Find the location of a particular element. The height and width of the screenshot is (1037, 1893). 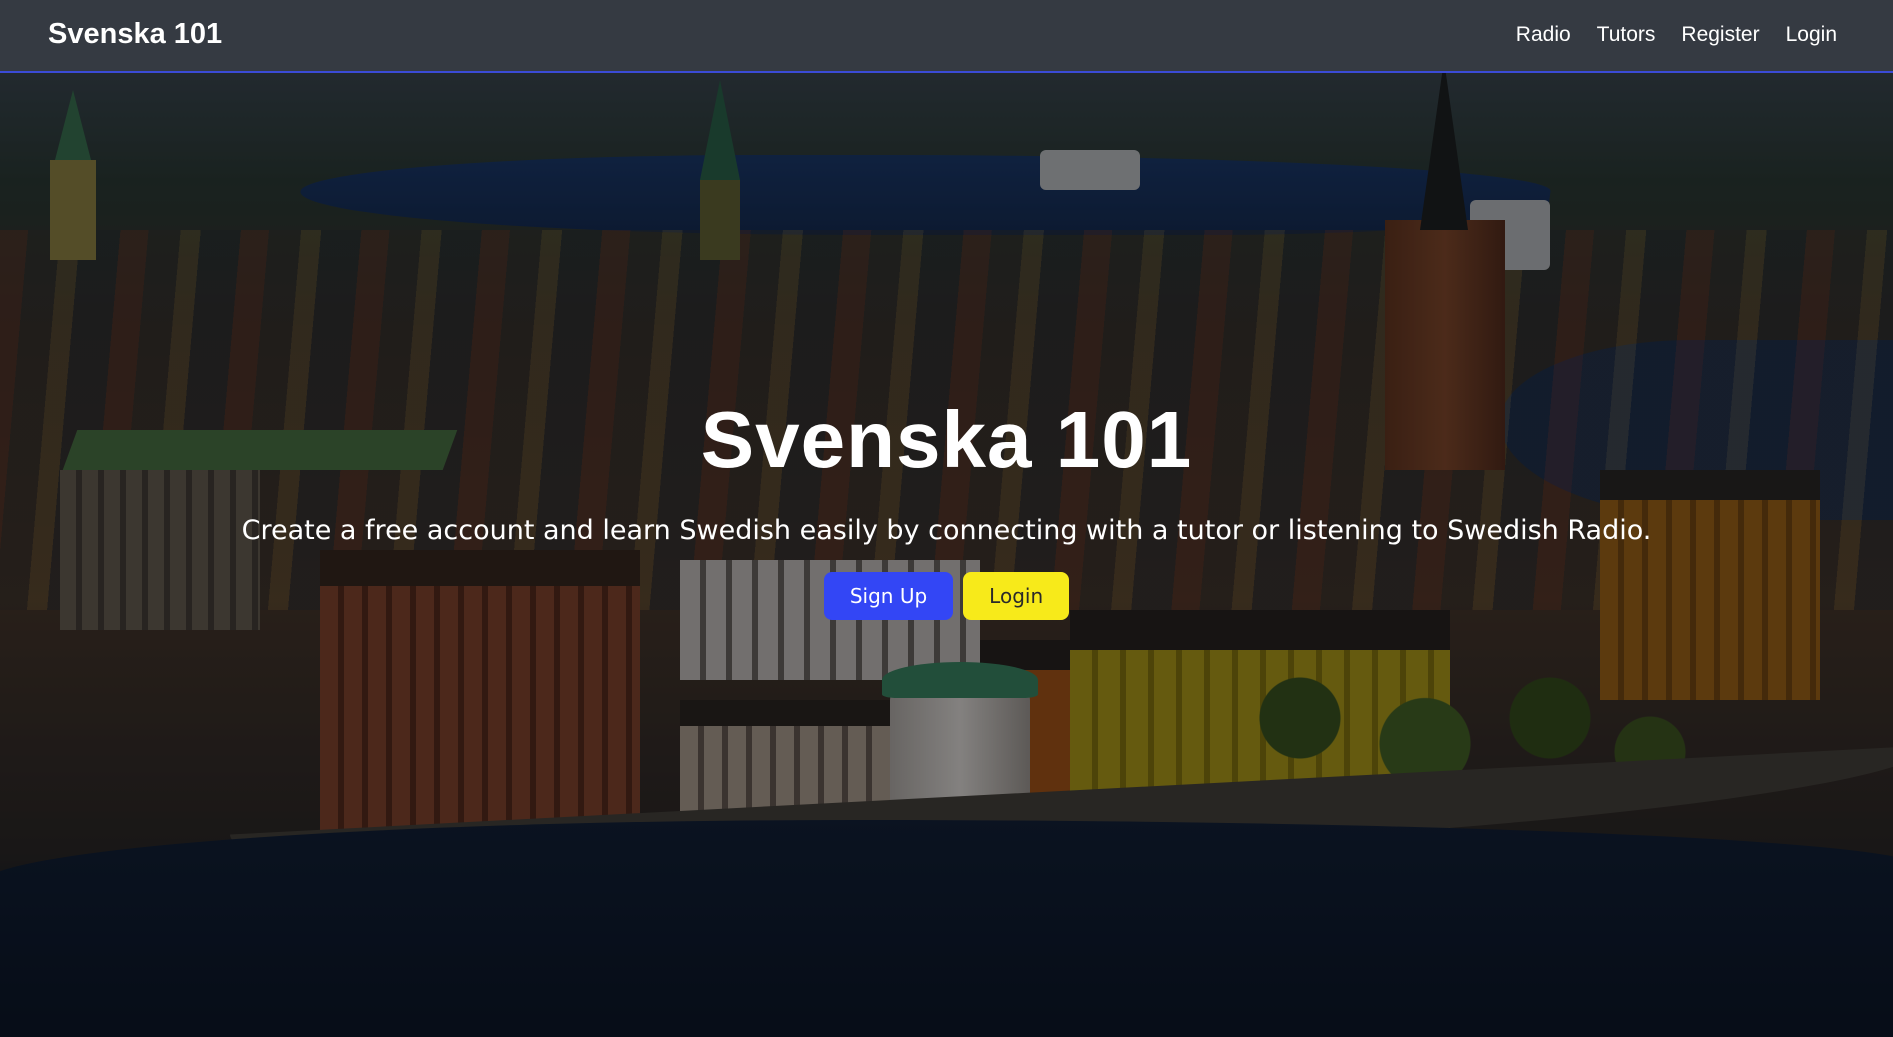

nav-links: Radio Tutors Register Login is located at coordinates (1665, 35).